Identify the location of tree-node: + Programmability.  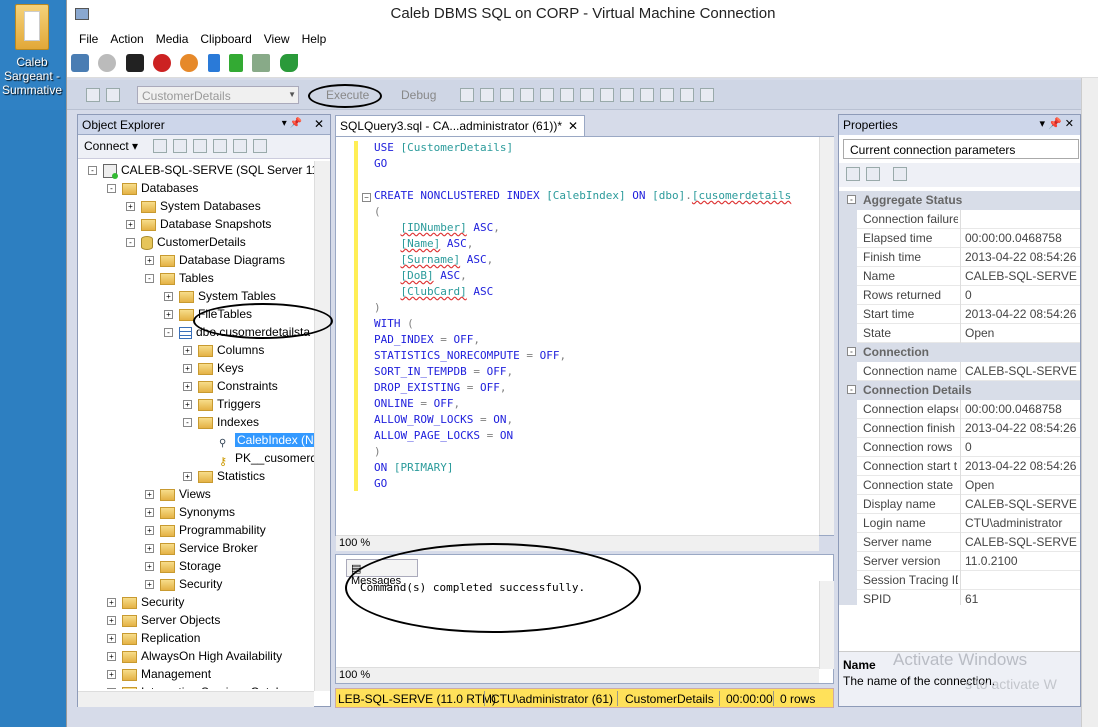
(205, 530).